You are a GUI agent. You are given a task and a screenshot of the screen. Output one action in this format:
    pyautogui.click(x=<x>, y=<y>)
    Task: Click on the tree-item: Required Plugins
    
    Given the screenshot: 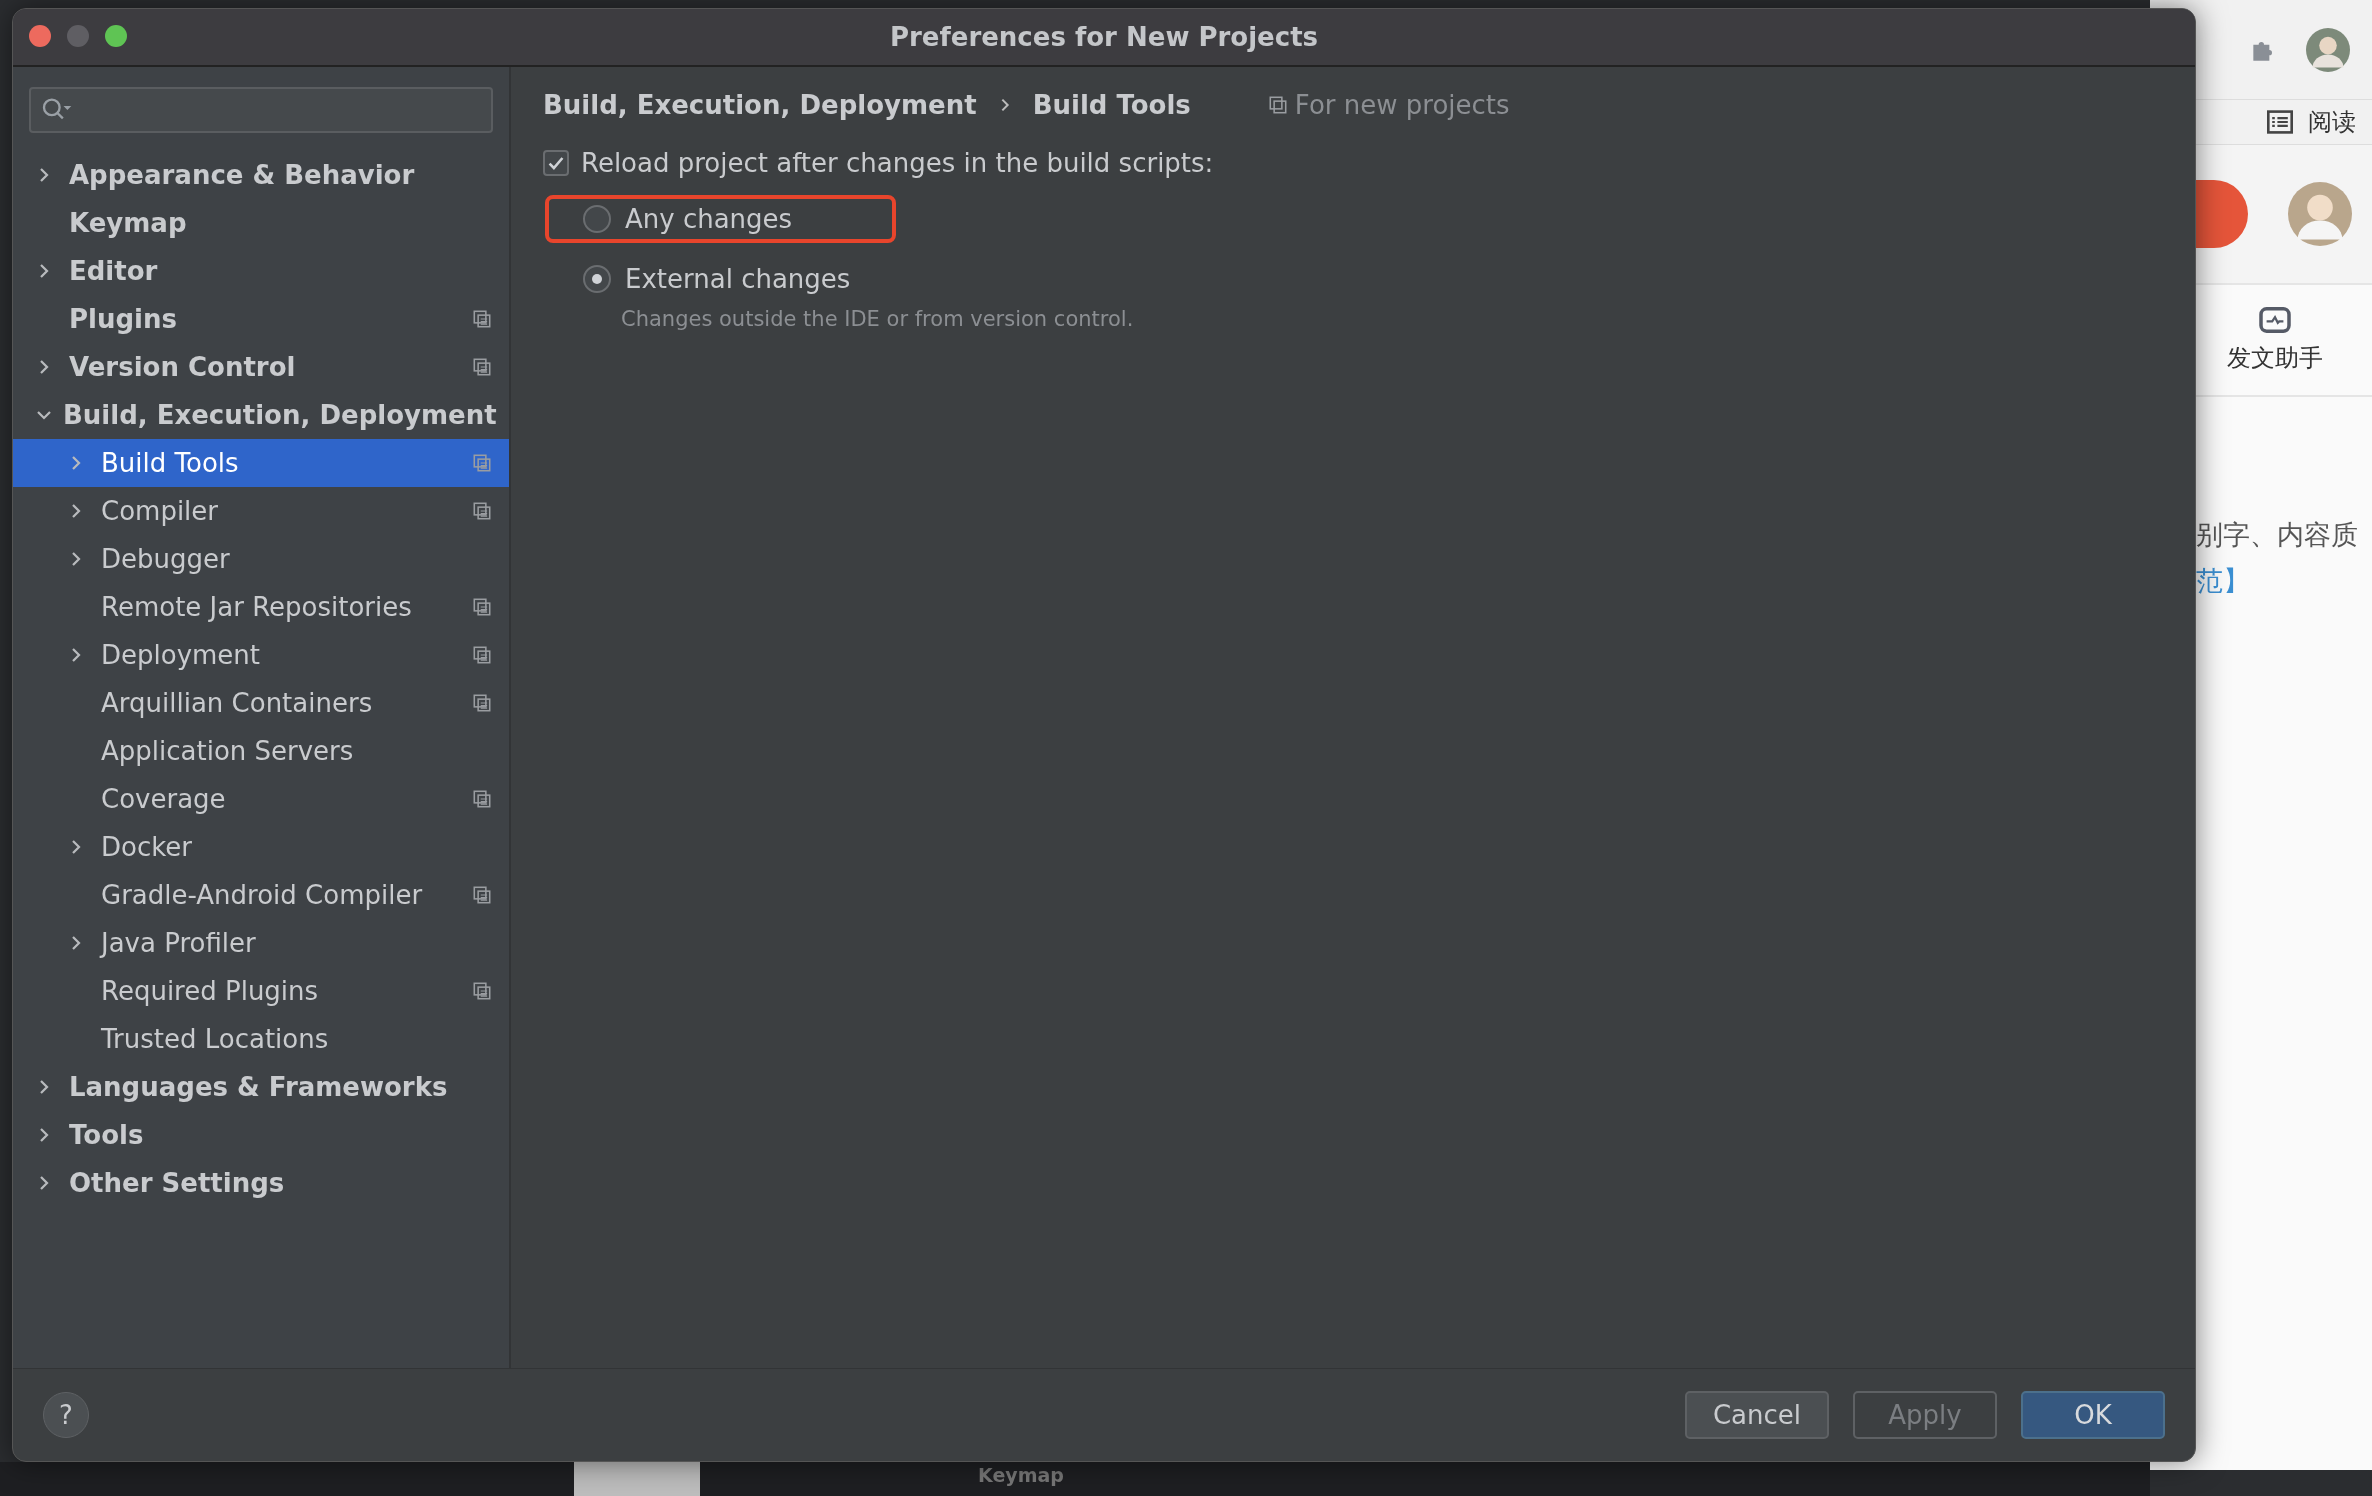 What is the action you would take?
    pyautogui.click(x=261, y=991)
    